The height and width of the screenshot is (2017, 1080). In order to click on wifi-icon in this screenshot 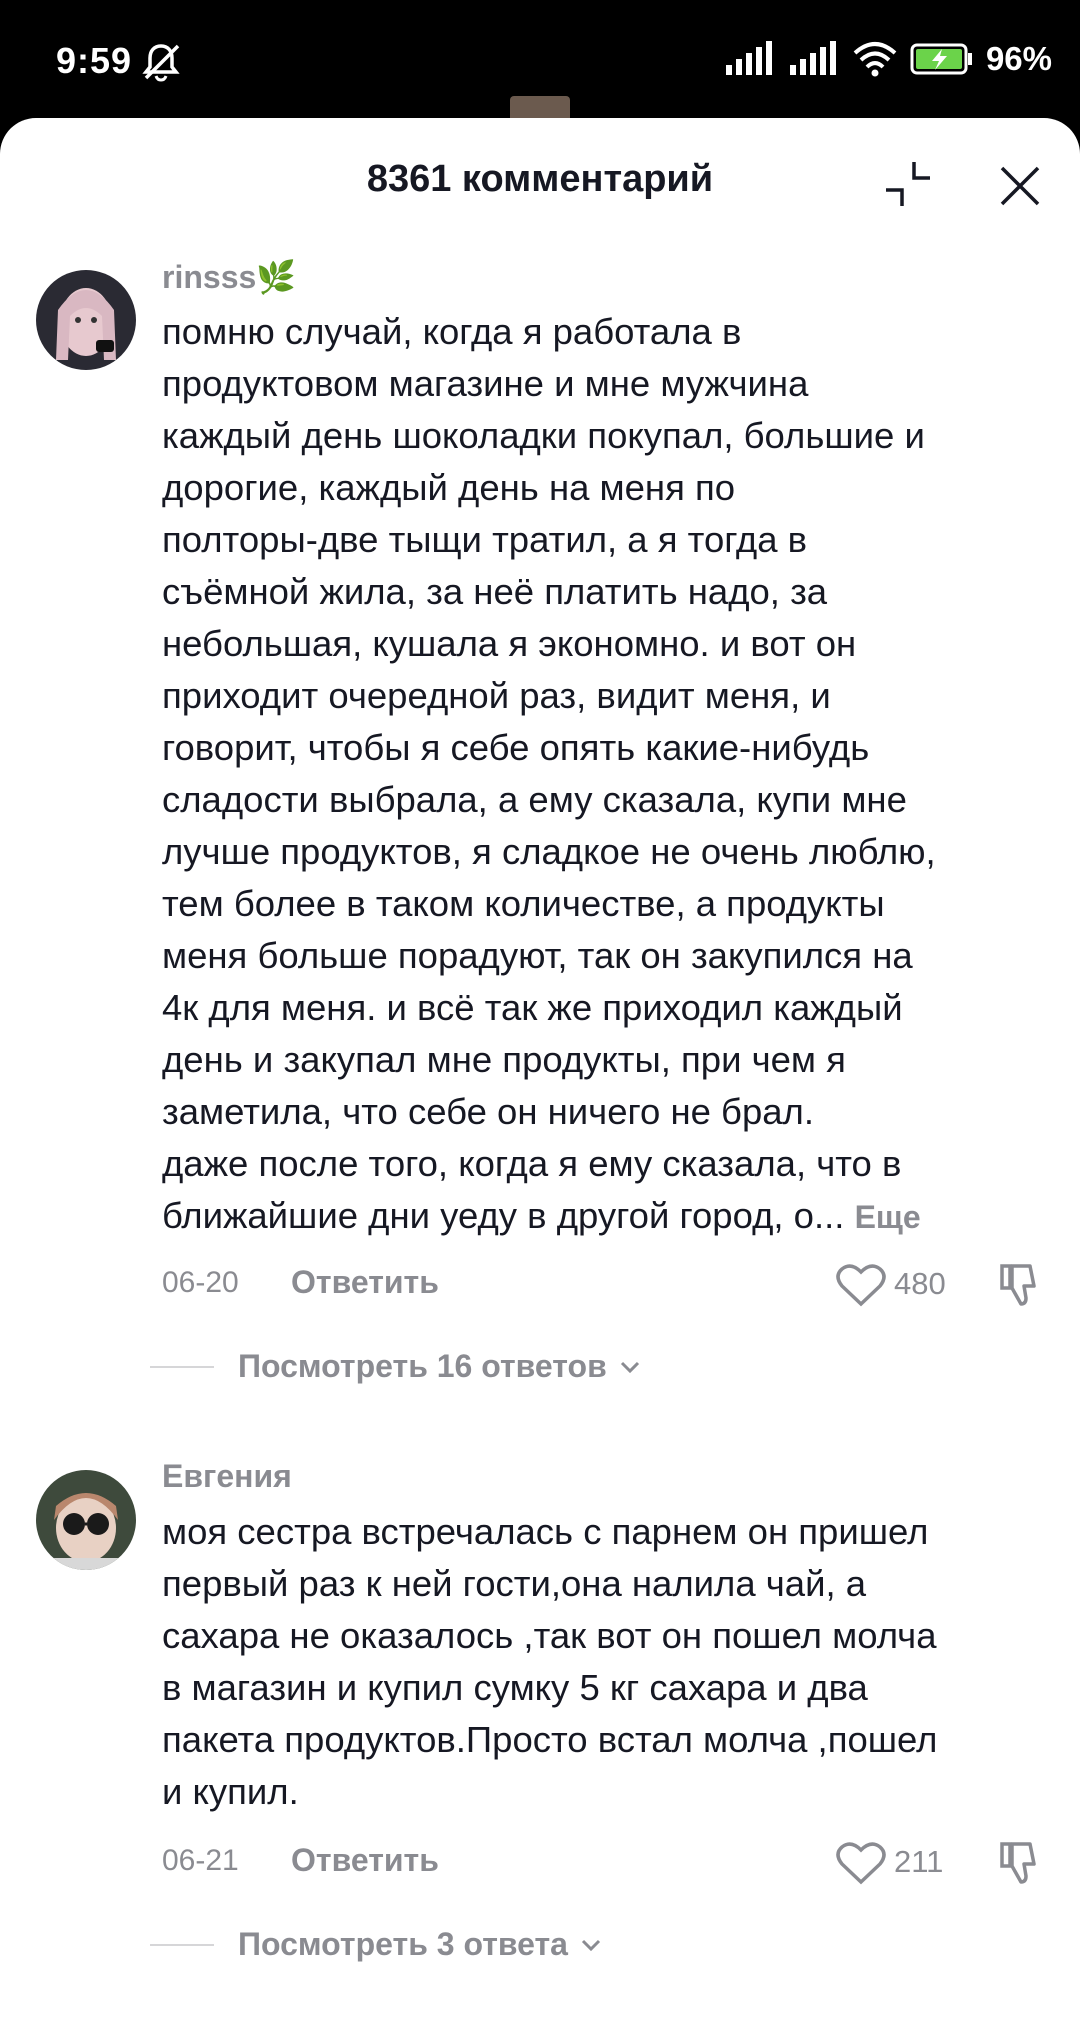, I will do `click(875, 59)`.